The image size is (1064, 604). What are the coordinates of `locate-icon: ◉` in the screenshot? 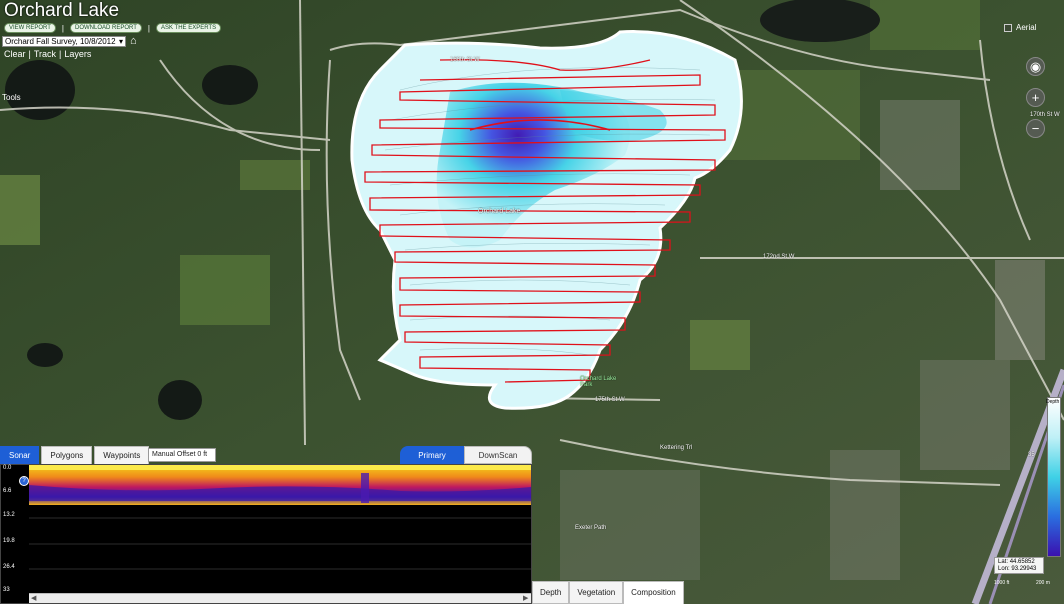 It's located at (1035, 66).